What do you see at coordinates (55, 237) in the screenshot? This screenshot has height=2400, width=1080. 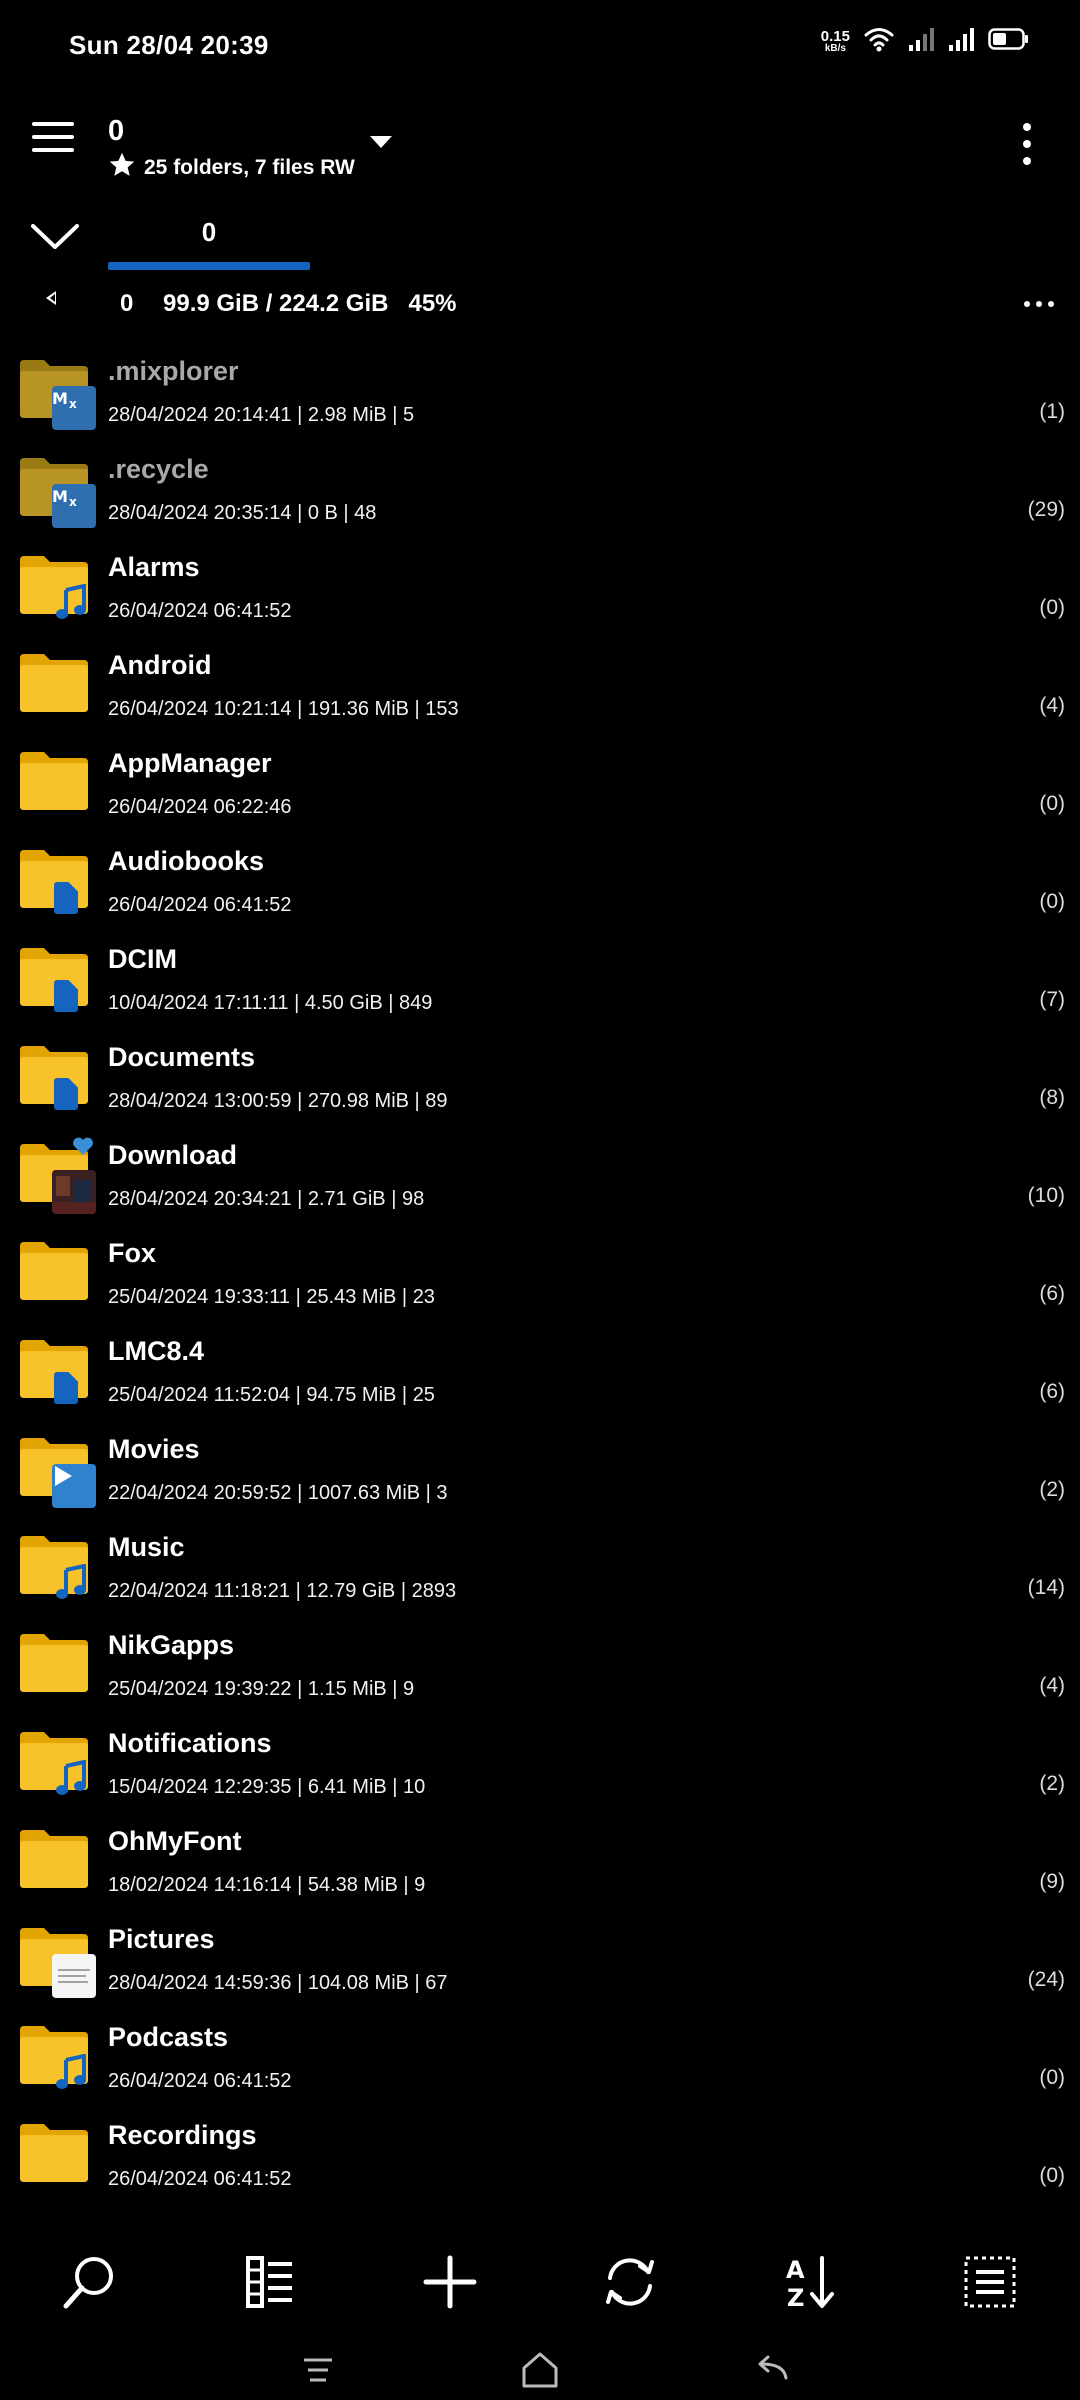 I see `collapse-icon` at bounding box center [55, 237].